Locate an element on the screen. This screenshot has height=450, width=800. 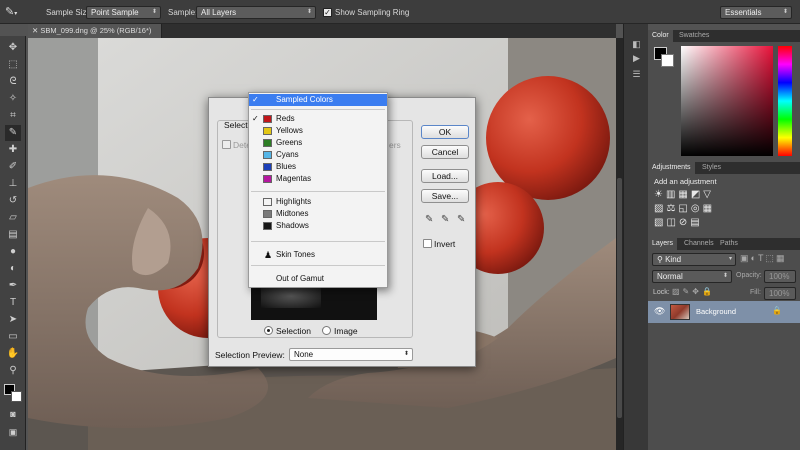
cyans-swatch is located at coordinates (267, 155).